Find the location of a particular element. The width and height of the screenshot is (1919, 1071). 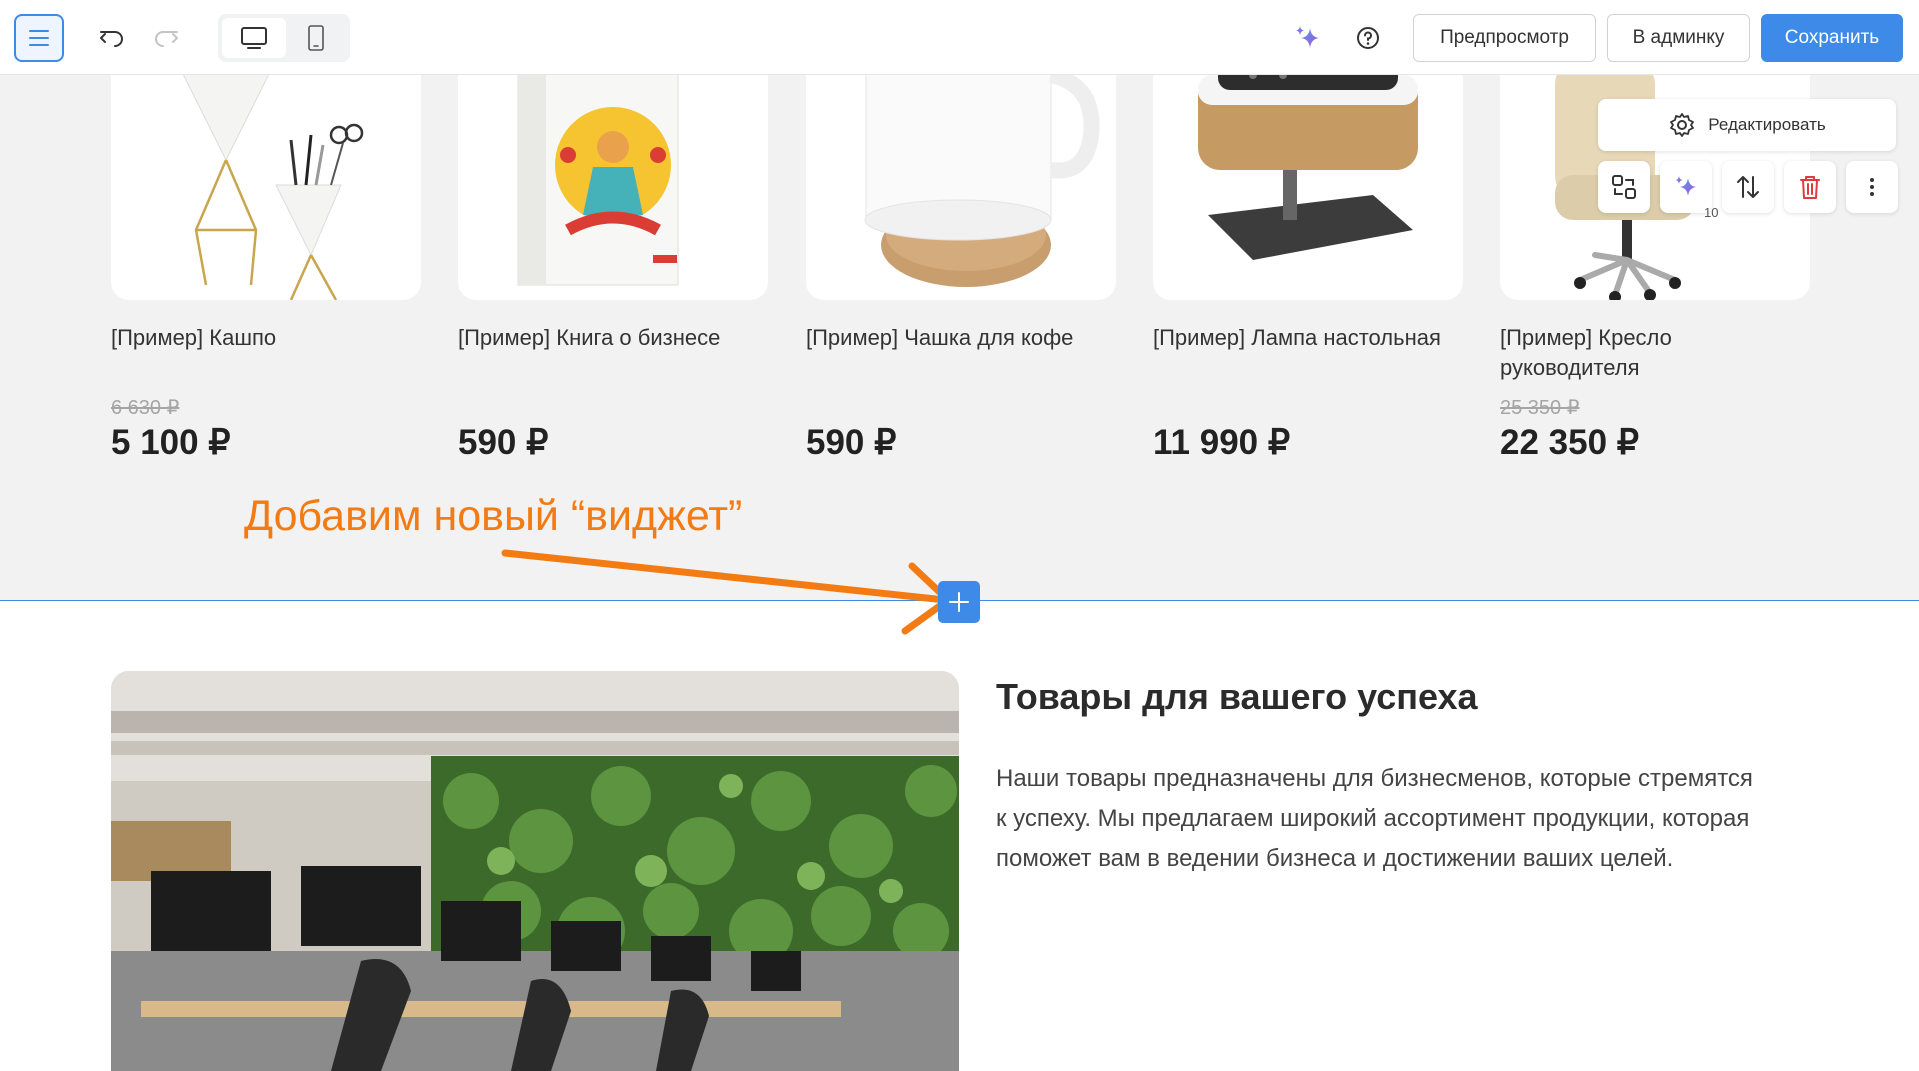

mobile-view-button is located at coordinates (316, 38).